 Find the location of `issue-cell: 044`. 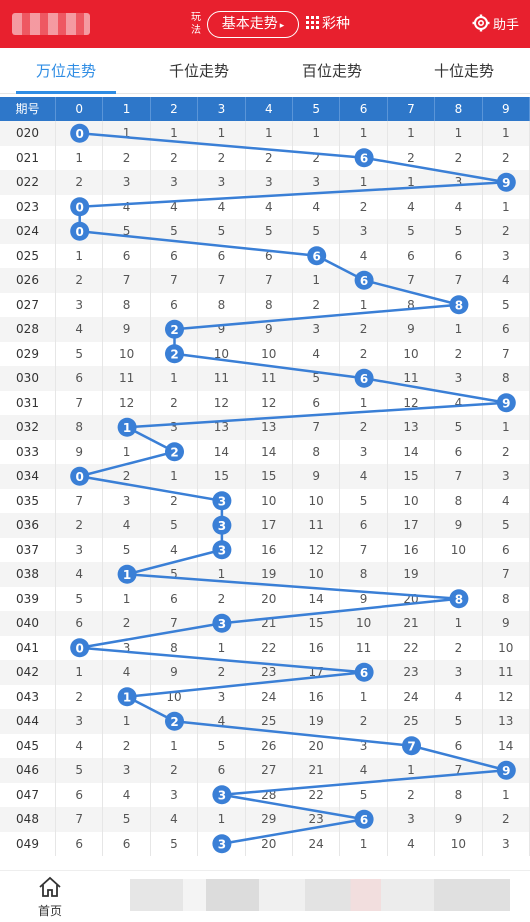

issue-cell: 044 is located at coordinates (28, 721).